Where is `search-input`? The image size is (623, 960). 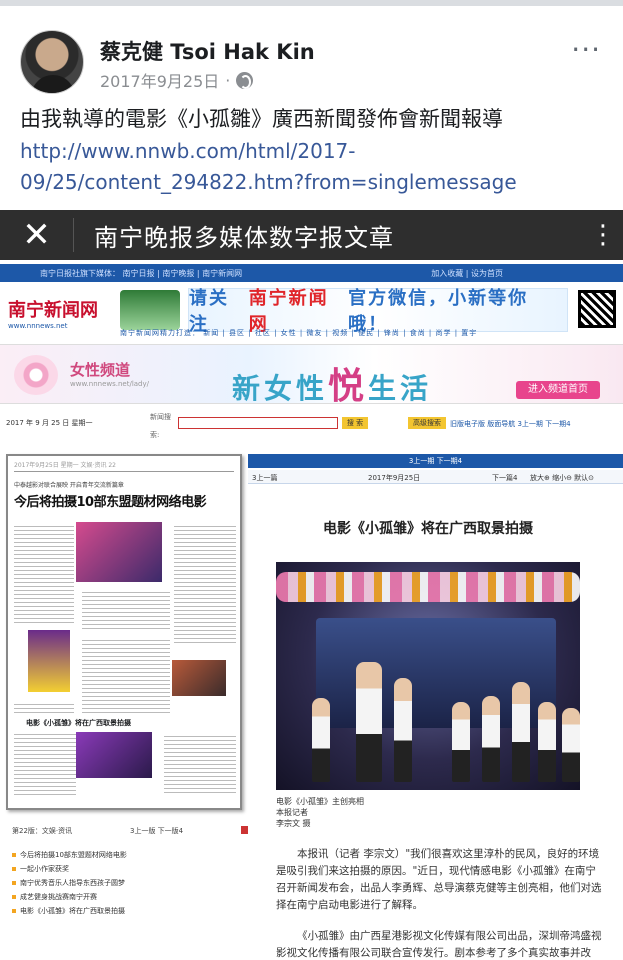
search-input is located at coordinates (258, 423).